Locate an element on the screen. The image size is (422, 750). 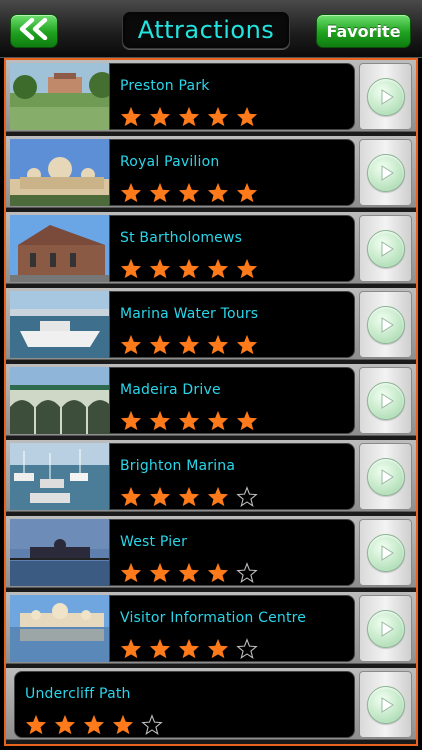
attraction-name: Marina Water Tours is located at coordinates (189, 314).